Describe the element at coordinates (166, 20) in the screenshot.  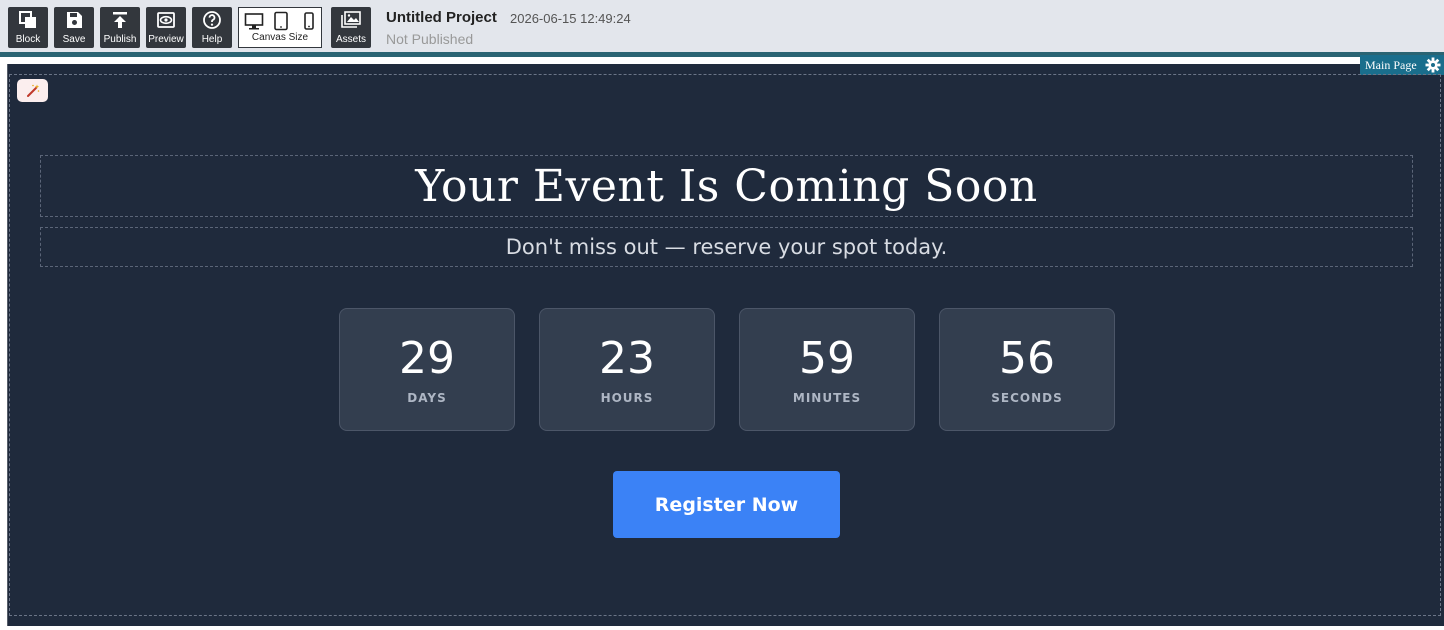
I see `eye-icon` at that location.